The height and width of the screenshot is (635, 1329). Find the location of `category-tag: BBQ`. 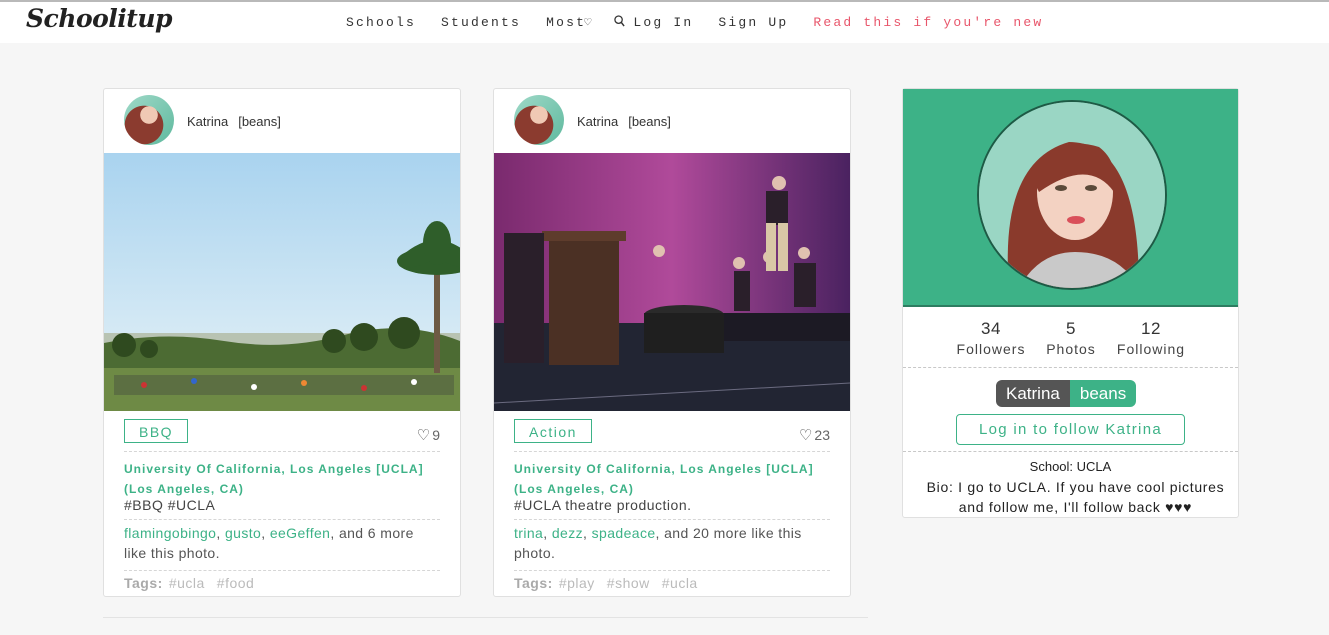

category-tag: BBQ is located at coordinates (156, 431).